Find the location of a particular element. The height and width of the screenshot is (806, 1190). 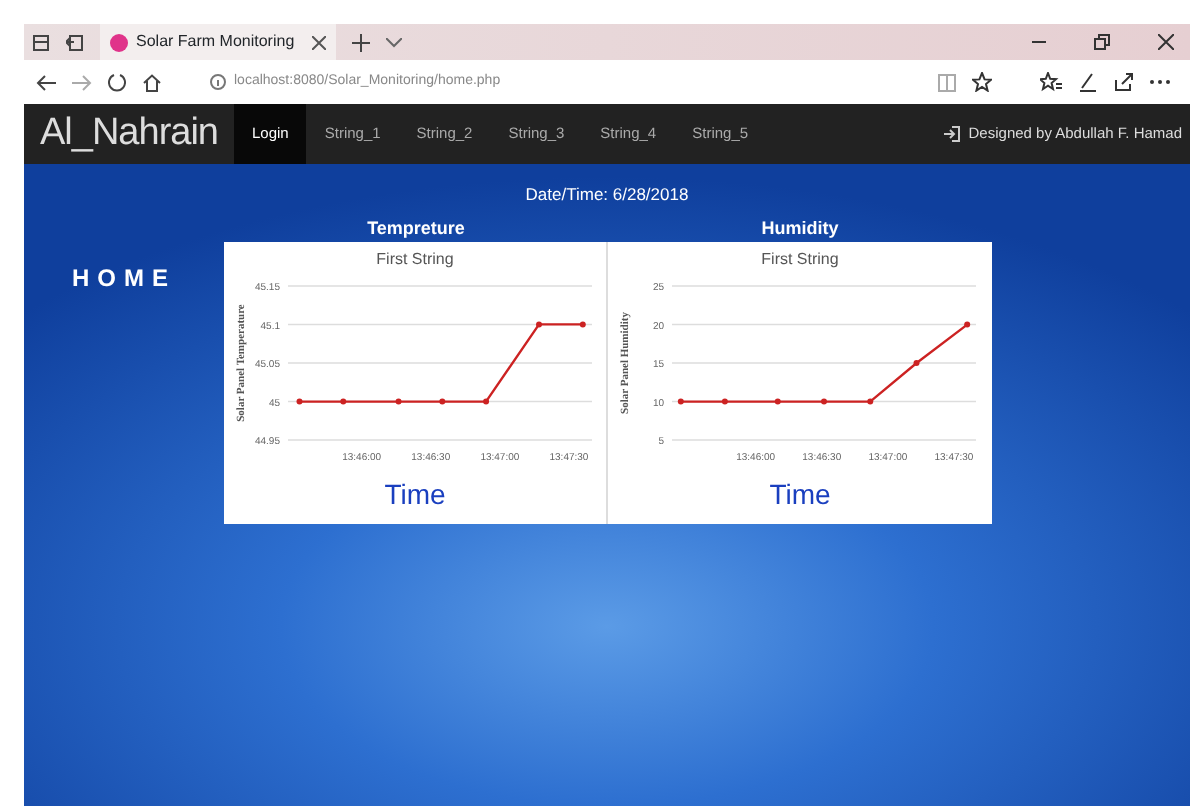

close-tab-icon is located at coordinates (319, 42).